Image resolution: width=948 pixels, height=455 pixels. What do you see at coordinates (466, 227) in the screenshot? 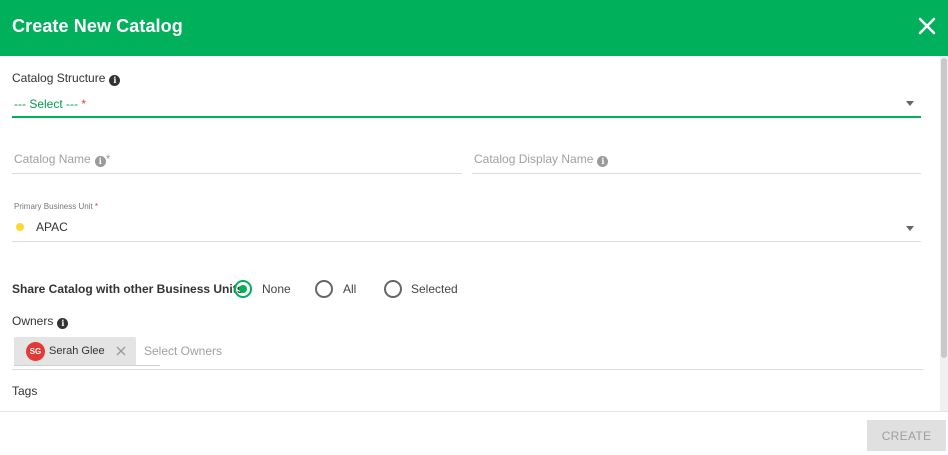
I see `primary-business-unit-select` at bounding box center [466, 227].